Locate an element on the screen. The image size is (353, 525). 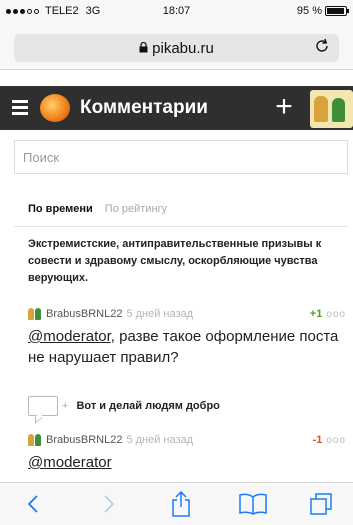
bookmarks-icon is located at coordinates (253, 504).